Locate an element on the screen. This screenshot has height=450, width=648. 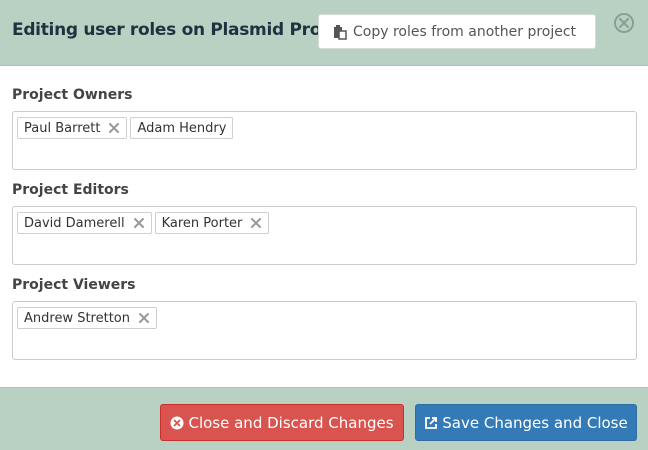
modal-title: Editing user roles on Plasmid Project is located at coordinates (184, 30).